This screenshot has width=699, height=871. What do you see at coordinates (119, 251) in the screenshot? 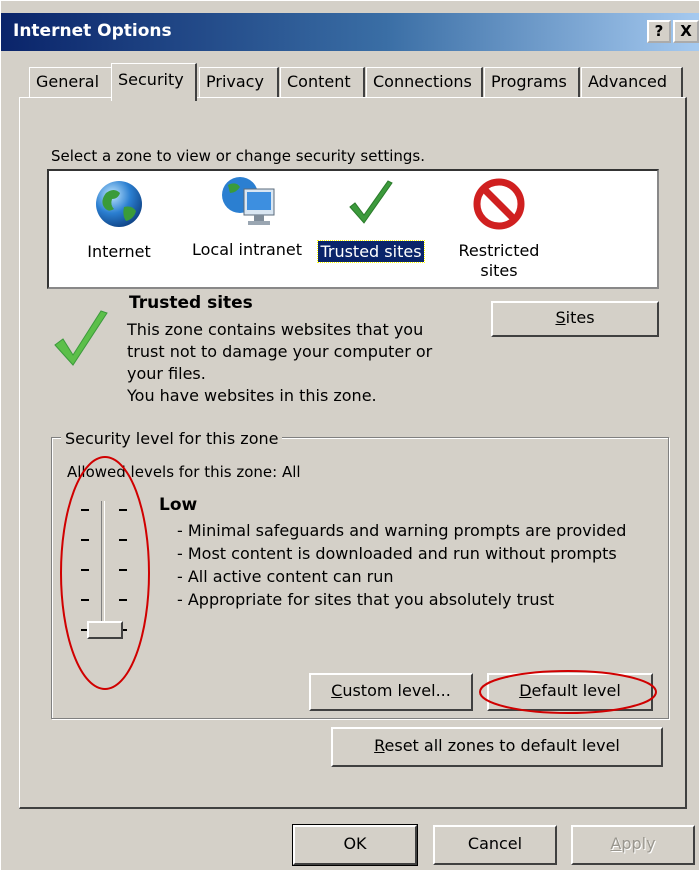
I see `zone-label-internet: Internet` at bounding box center [119, 251].